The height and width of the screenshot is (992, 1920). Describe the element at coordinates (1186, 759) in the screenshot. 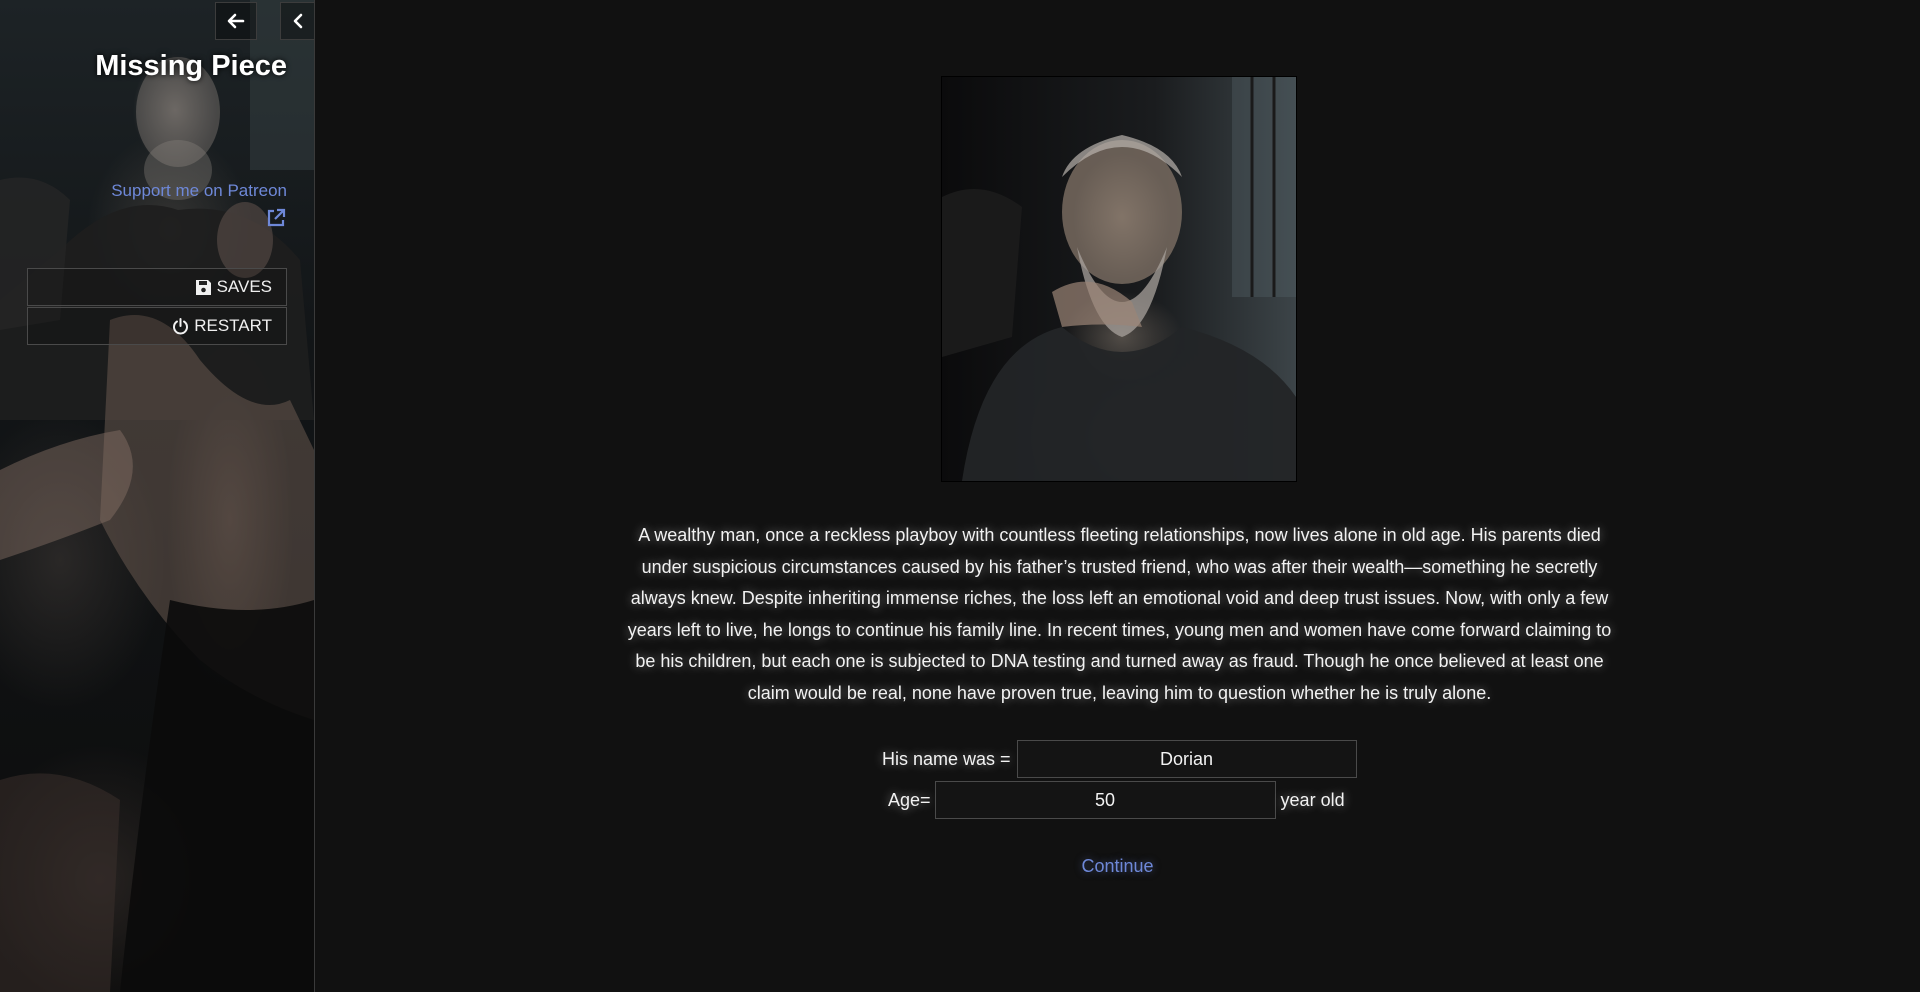

I see `name-input` at that location.